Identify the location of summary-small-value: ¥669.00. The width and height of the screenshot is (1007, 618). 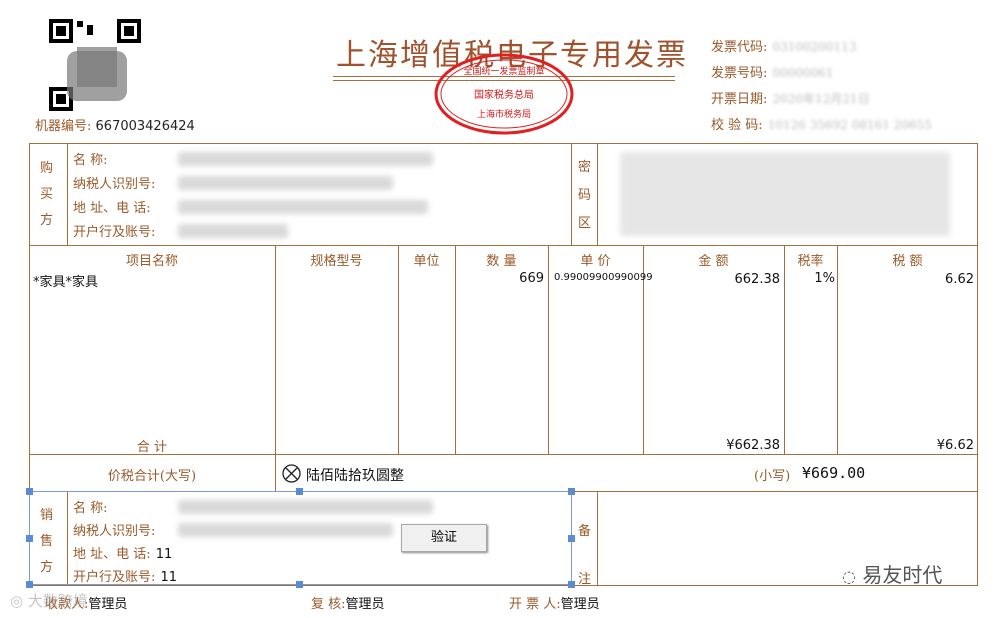
(834, 473).